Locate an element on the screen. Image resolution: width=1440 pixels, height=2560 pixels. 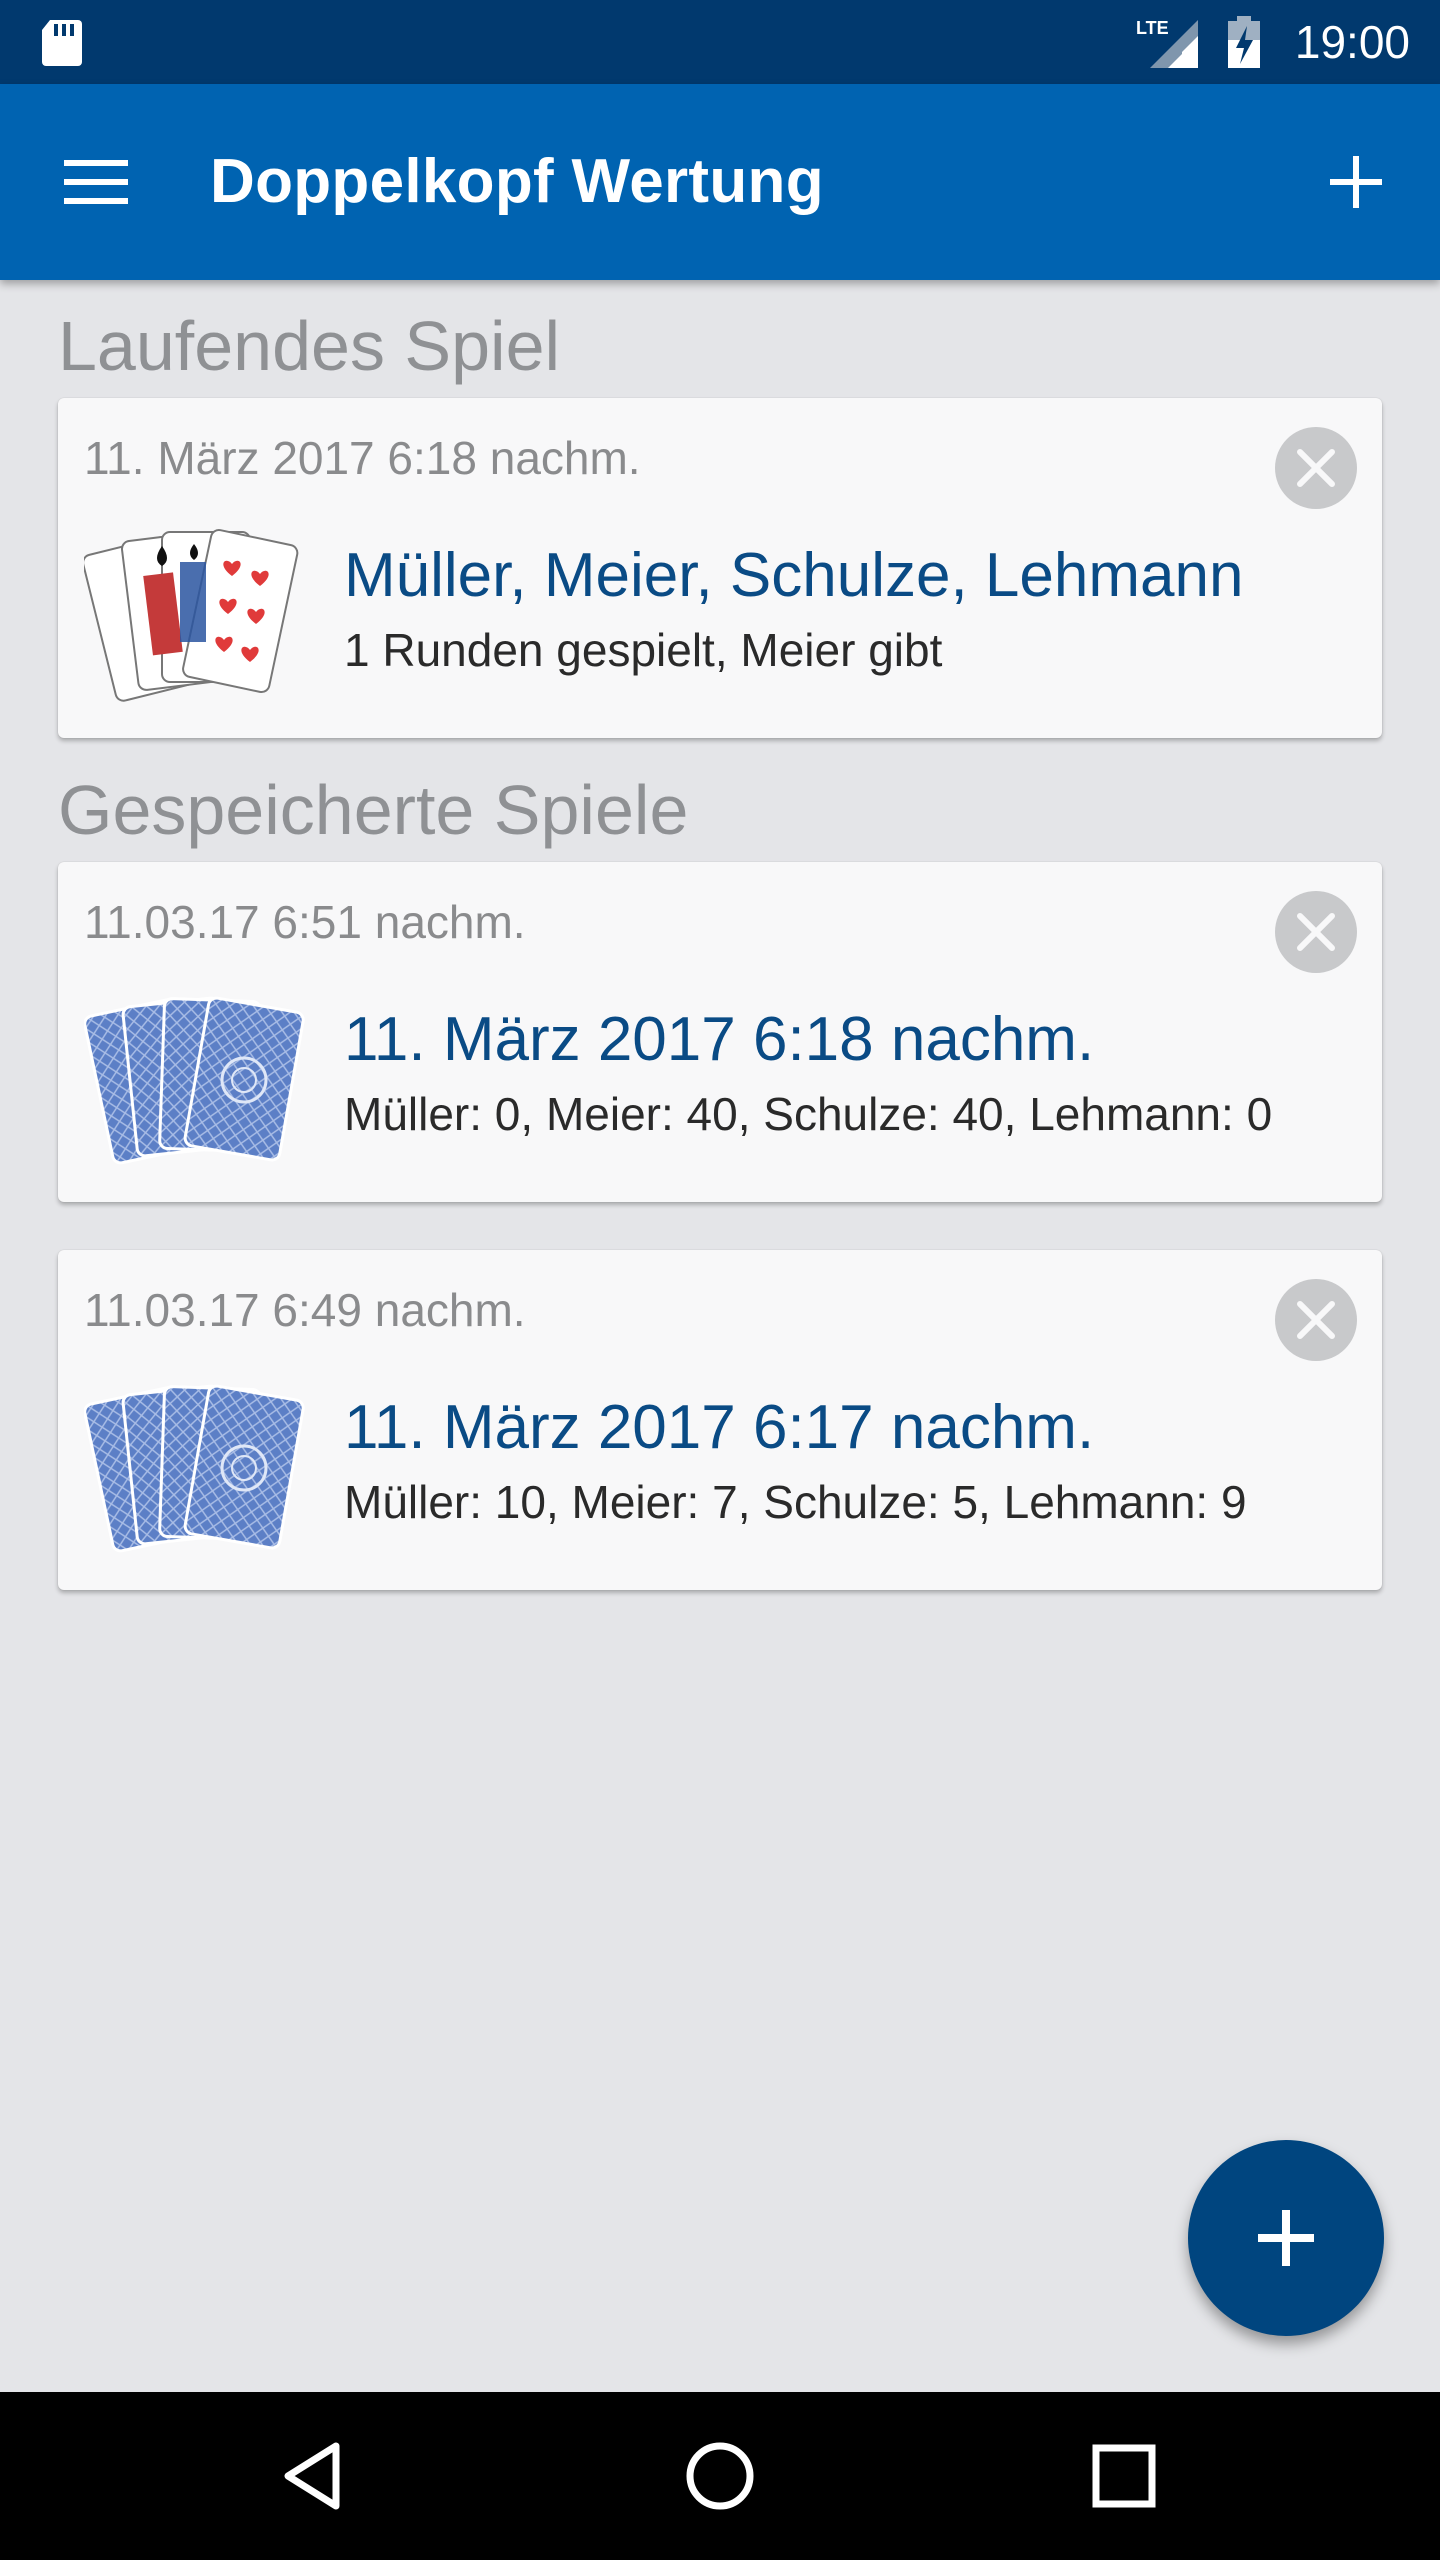
home-icon is located at coordinates (720, 2476).